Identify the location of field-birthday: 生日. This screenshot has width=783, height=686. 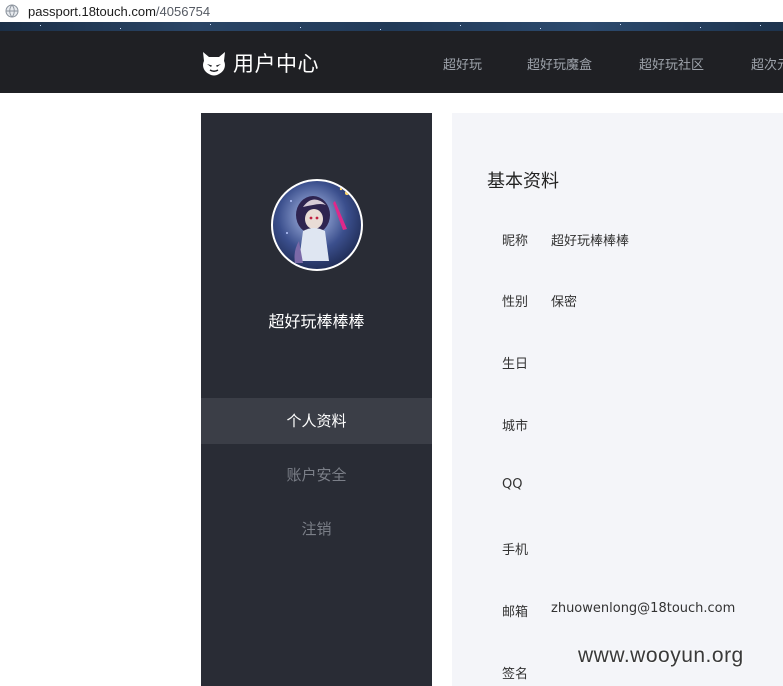
(617, 363).